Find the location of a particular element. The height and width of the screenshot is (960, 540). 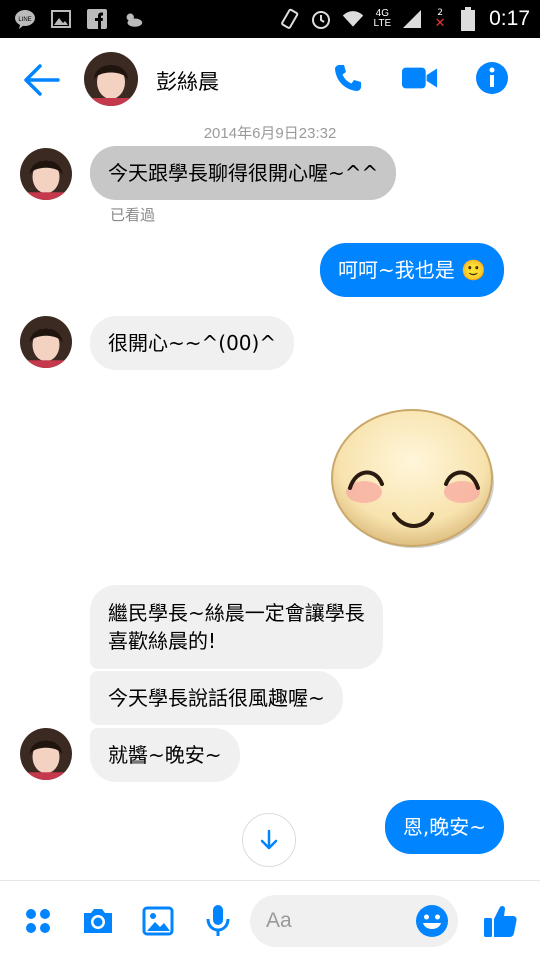

status-right-icons: 4G LTE 2 ✕ 0:17 is located at coordinates (404, 19).